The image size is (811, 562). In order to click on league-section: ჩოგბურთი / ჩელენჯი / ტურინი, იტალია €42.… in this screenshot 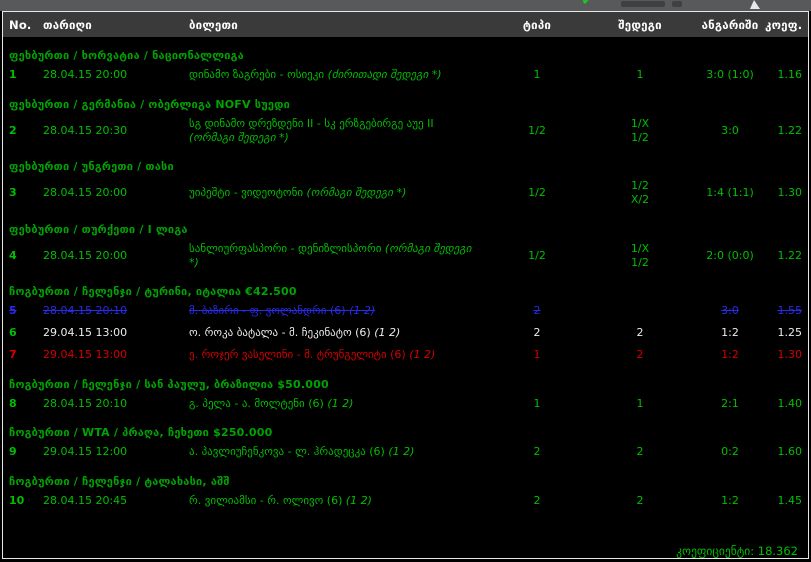, I will do `click(405, 324)`.